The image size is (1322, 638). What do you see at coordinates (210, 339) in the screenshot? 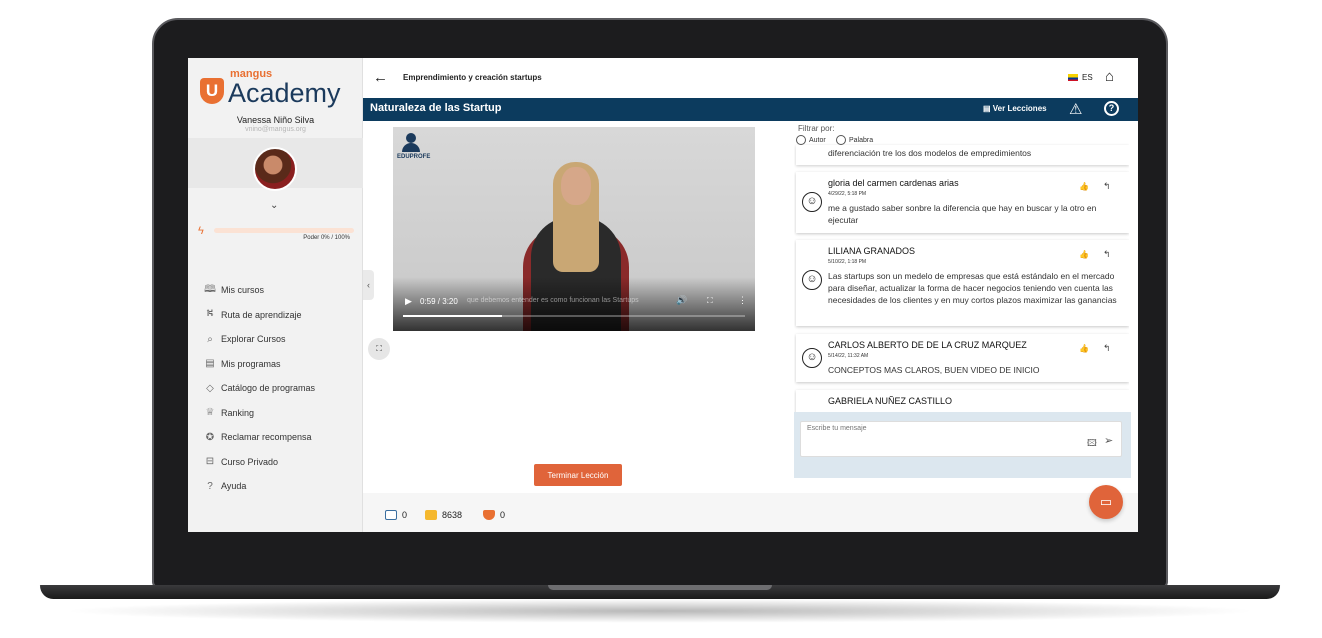
I see `explore-icon: ⌕` at bounding box center [210, 339].